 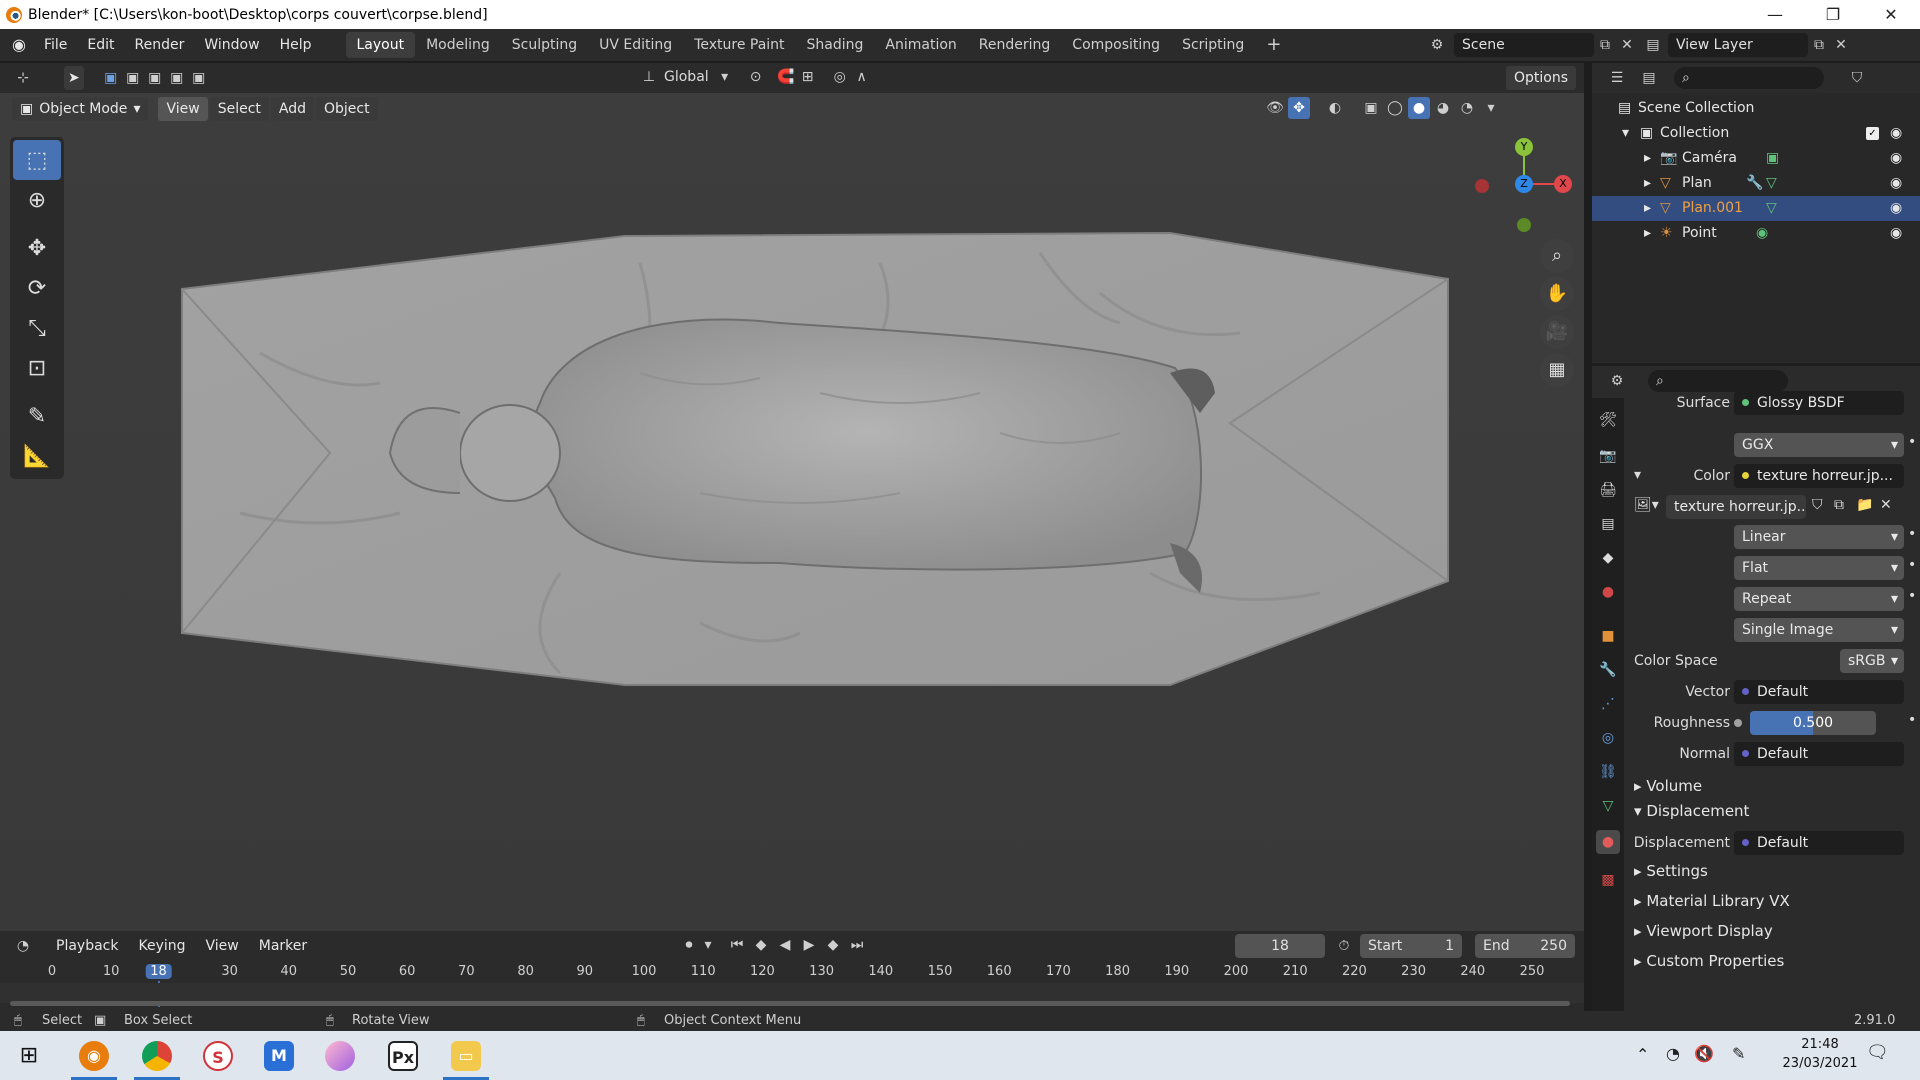 What do you see at coordinates (1617, 381) in the screenshot?
I see `properties-editor-icon: ⚙` at bounding box center [1617, 381].